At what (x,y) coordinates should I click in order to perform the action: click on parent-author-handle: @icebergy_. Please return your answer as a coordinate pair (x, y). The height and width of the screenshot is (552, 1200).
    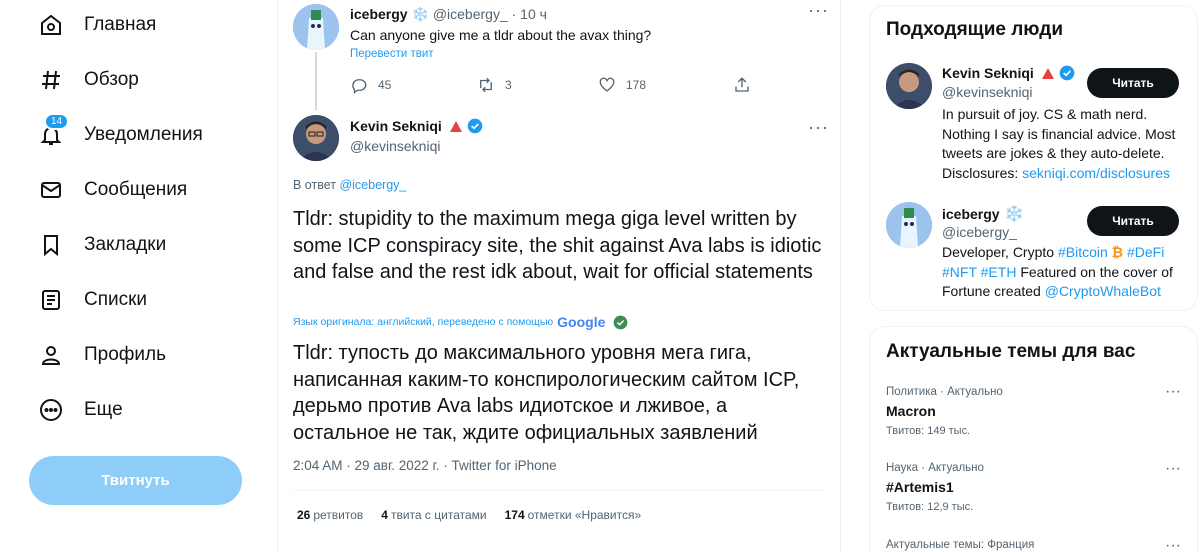
    Looking at the image, I should click on (470, 14).